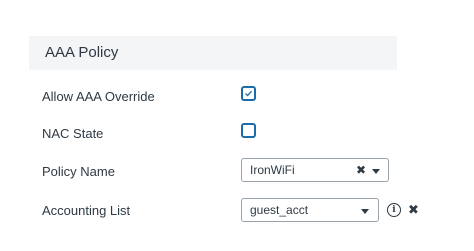 This screenshot has width=474, height=251. What do you see at coordinates (86, 210) in the screenshot?
I see `accounting-list-label: Accounting List` at bounding box center [86, 210].